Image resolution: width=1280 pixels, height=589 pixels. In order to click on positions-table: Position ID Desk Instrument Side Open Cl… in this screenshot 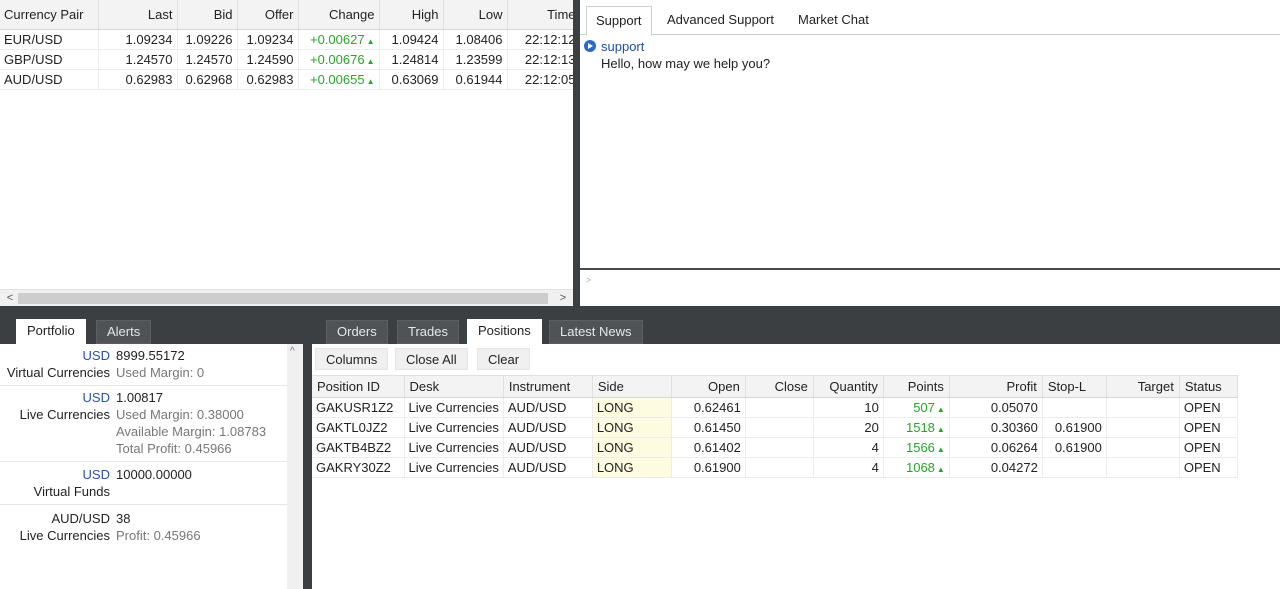, I will do `click(775, 426)`.